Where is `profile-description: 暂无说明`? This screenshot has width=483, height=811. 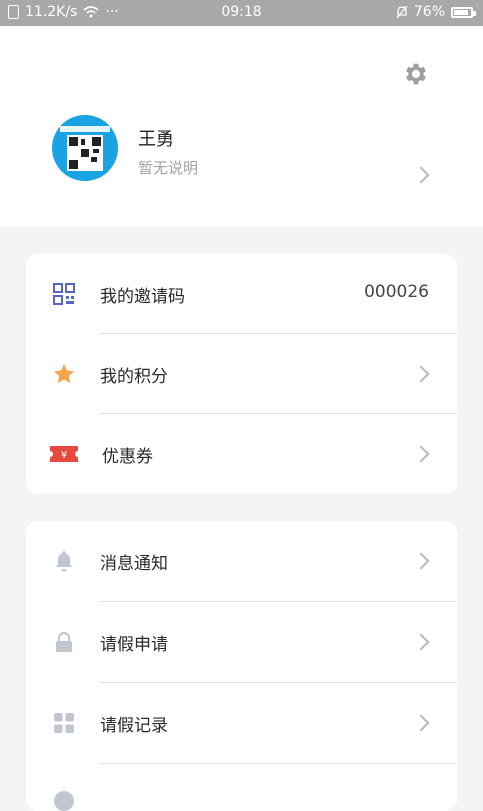 profile-description: 暂无说明 is located at coordinates (168, 168).